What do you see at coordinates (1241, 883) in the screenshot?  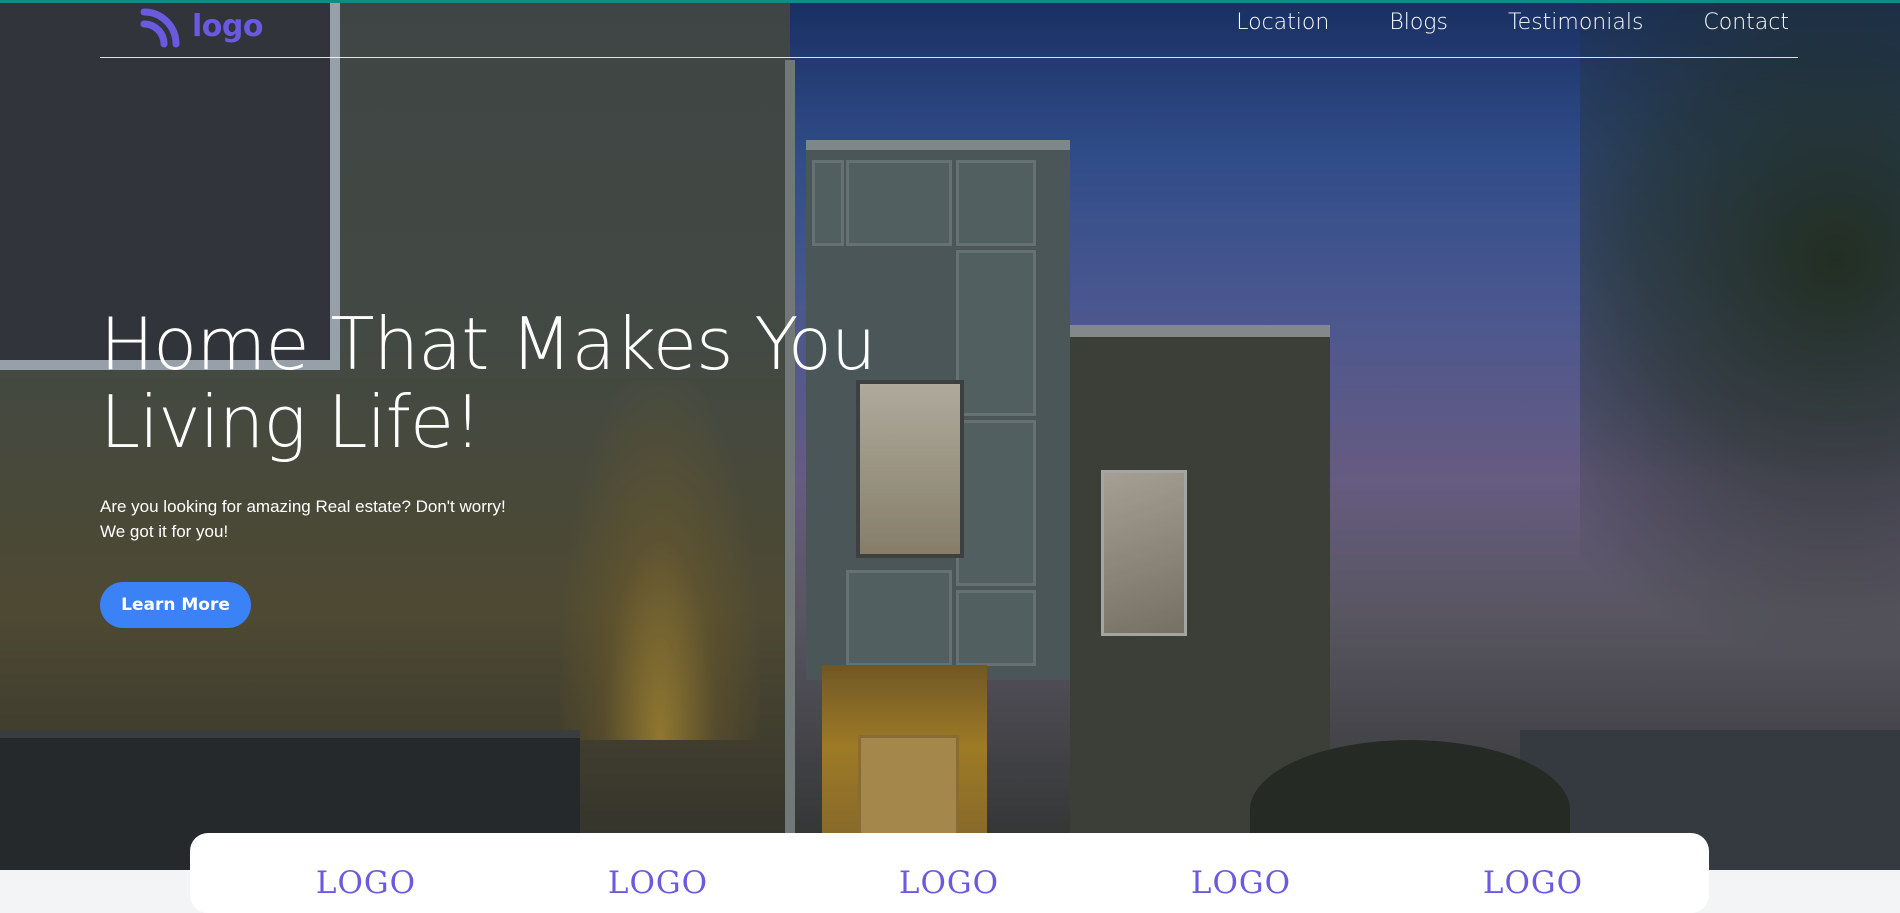 I see `partner-logo-4: LOGO` at bounding box center [1241, 883].